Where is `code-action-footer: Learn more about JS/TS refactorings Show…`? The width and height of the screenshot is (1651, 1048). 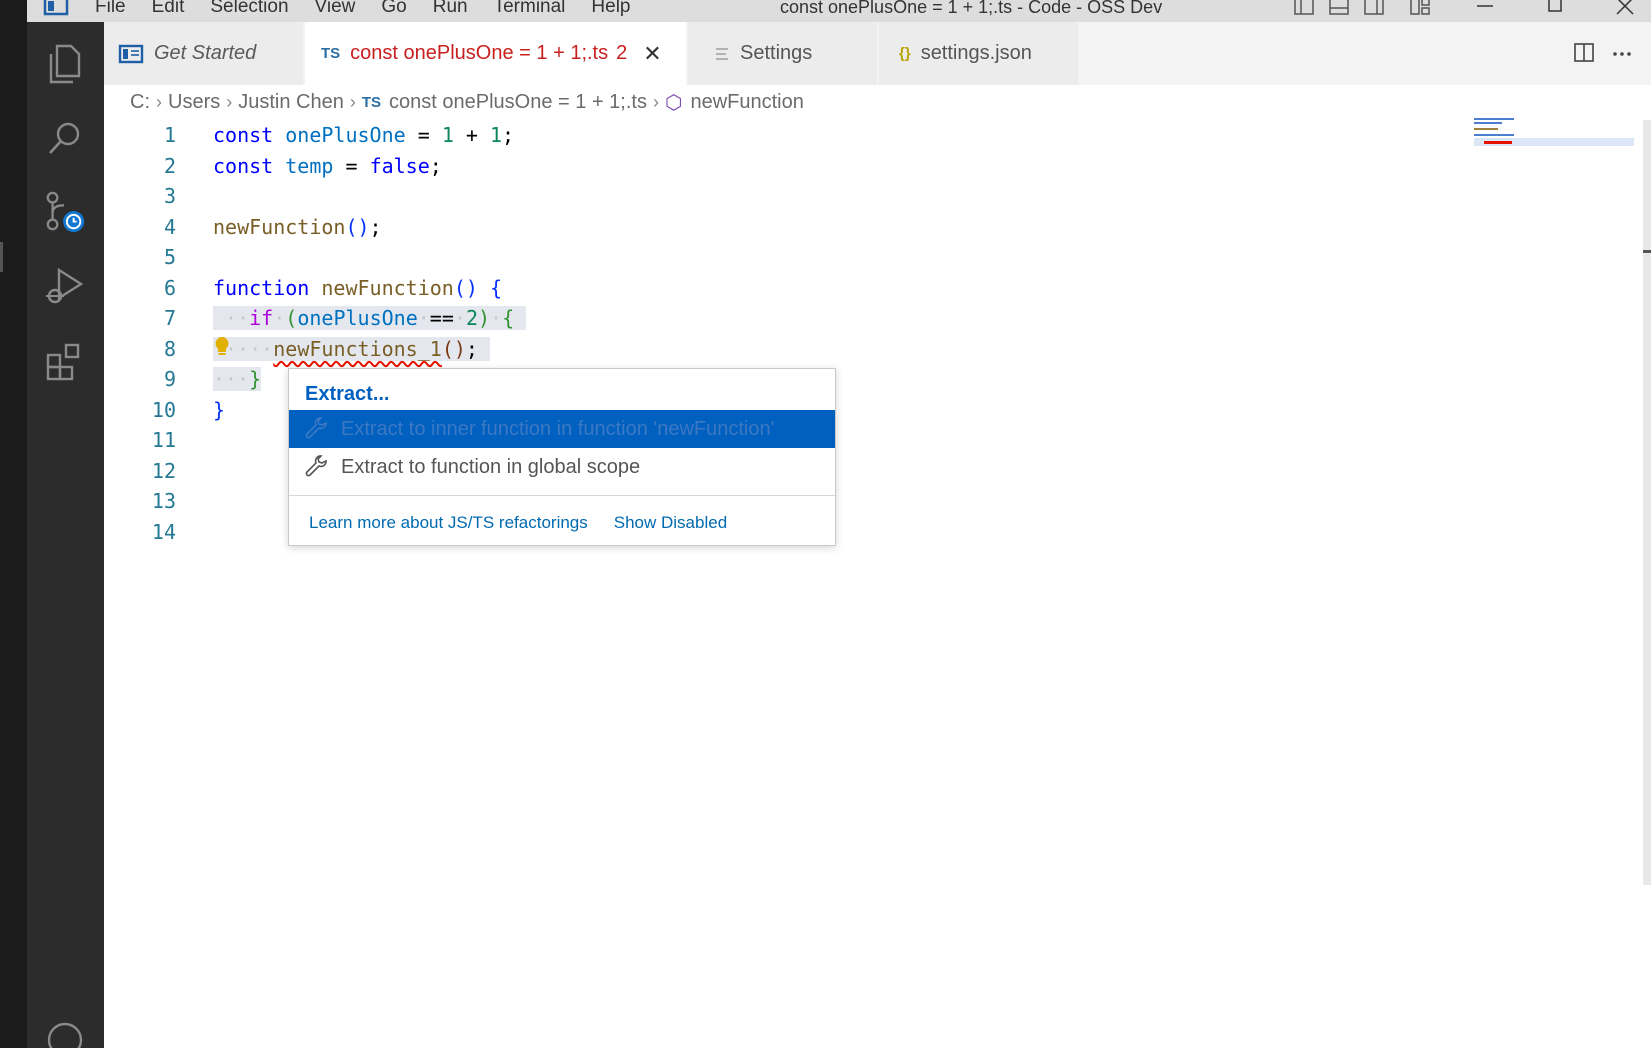 code-action-footer: Learn more about JS/TS refactorings Show… is located at coordinates (531, 523).